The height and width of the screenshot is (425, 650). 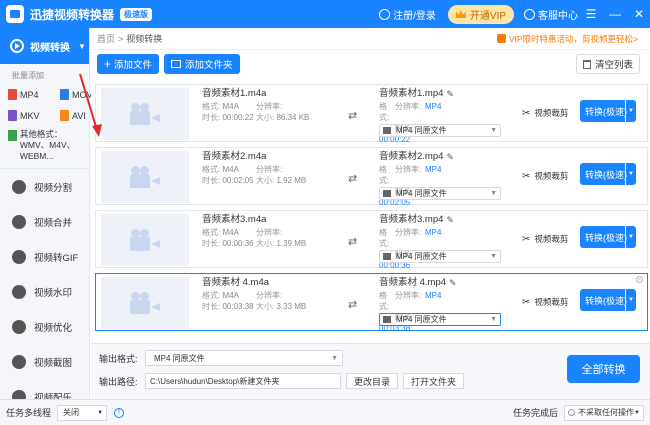 I want to click on output-format-row: 输出格式: MP4 同原文件 ▼, so click(x=221, y=358).